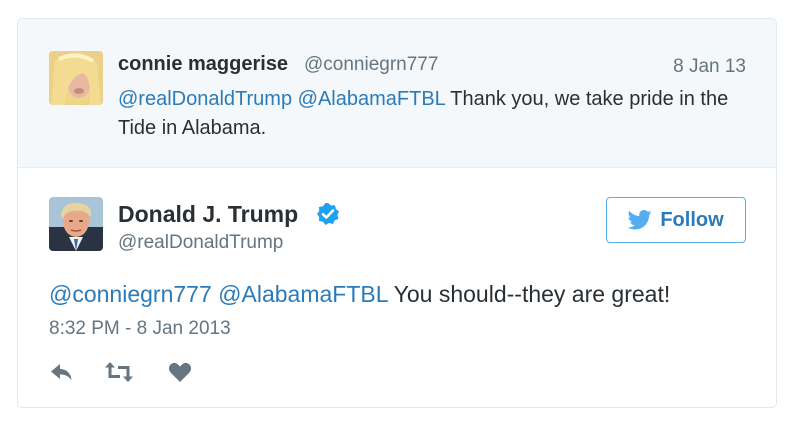  What do you see at coordinates (200, 243) in the screenshot?
I see `author-handle: @realDonaldTrump` at bounding box center [200, 243].